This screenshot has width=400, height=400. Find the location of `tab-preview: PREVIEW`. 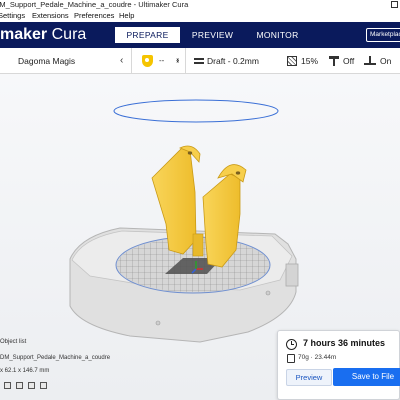

tab-preview: PREVIEW is located at coordinates (212, 35).